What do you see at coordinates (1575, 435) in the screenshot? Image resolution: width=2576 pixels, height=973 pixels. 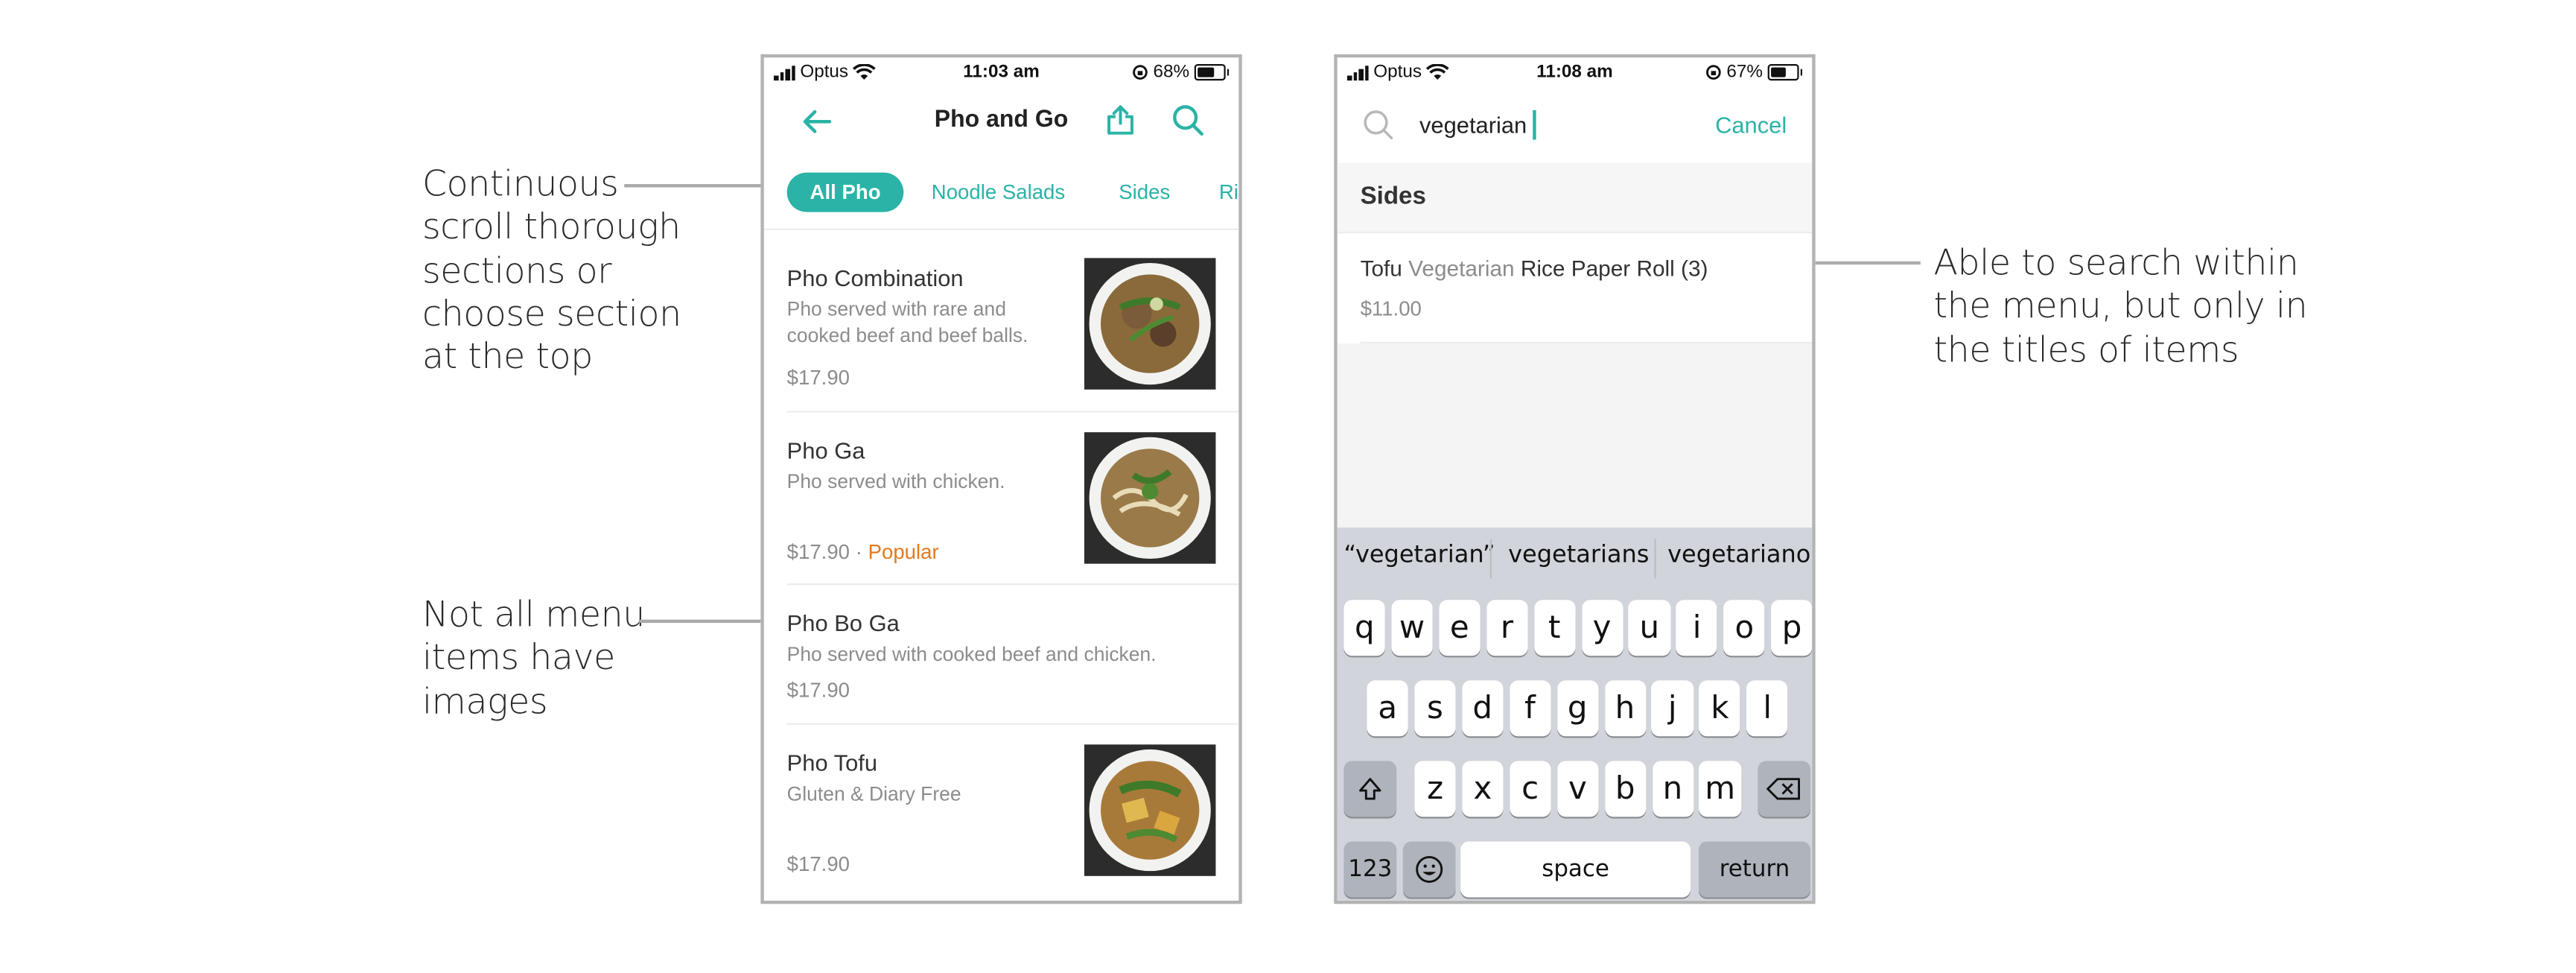 I see `results-empty-area` at bounding box center [1575, 435].